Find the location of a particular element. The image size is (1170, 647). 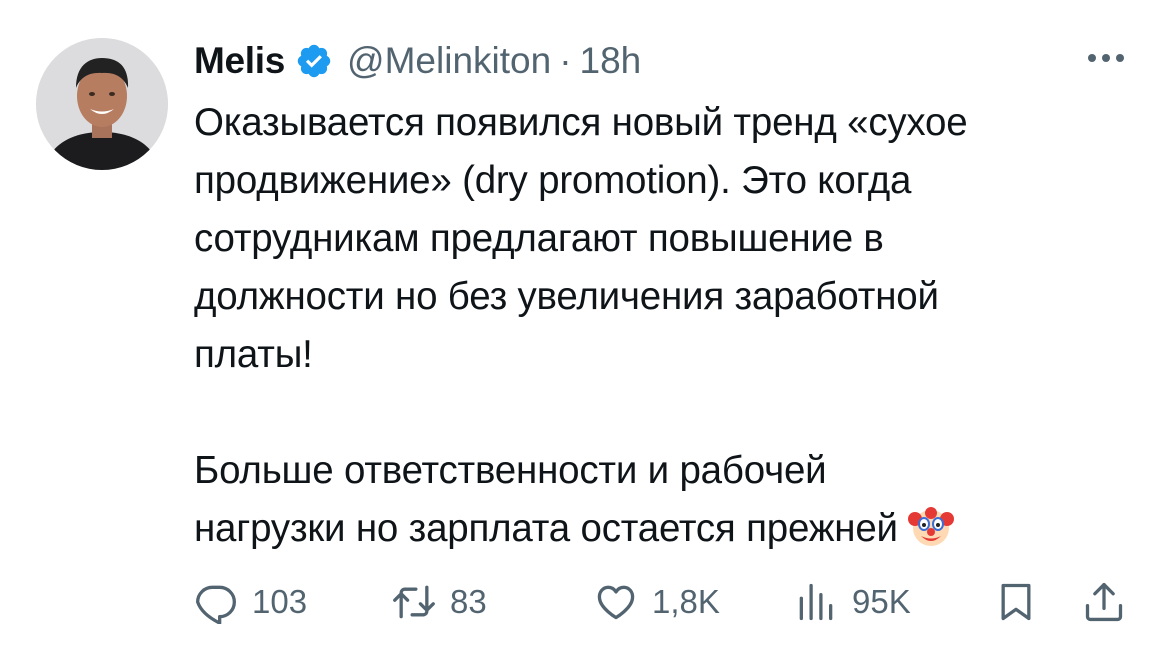

reply-icon is located at coordinates (216, 602).